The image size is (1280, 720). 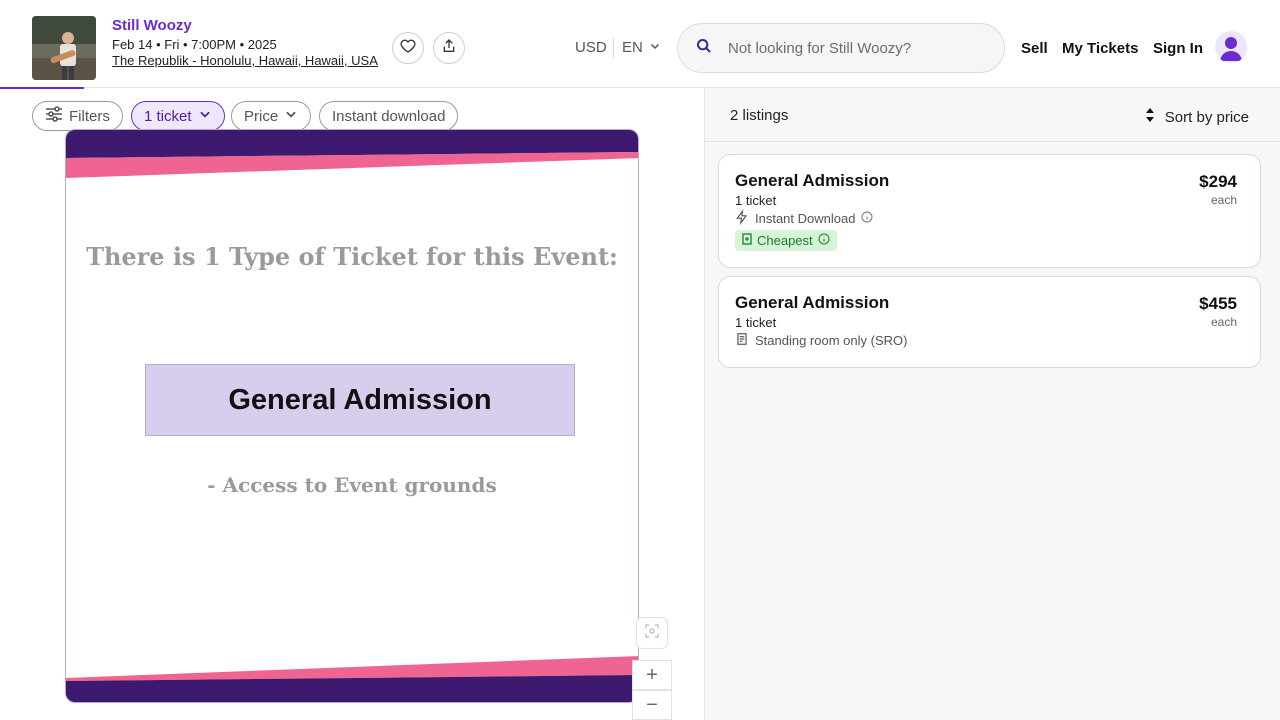 What do you see at coordinates (168, 116) in the screenshot?
I see `quantity-label: 1 ticket` at bounding box center [168, 116].